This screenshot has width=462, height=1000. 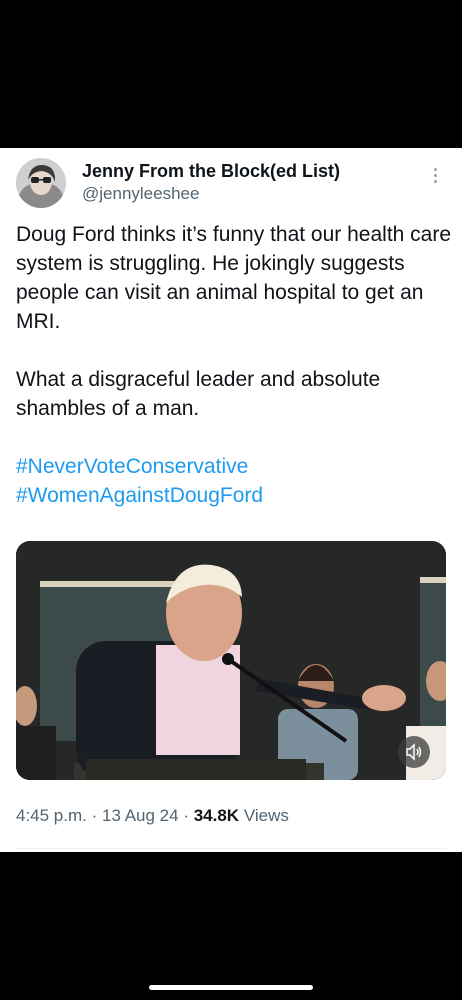 I want to click on author-handle: @jennyleeshee, so click(x=211, y=194).